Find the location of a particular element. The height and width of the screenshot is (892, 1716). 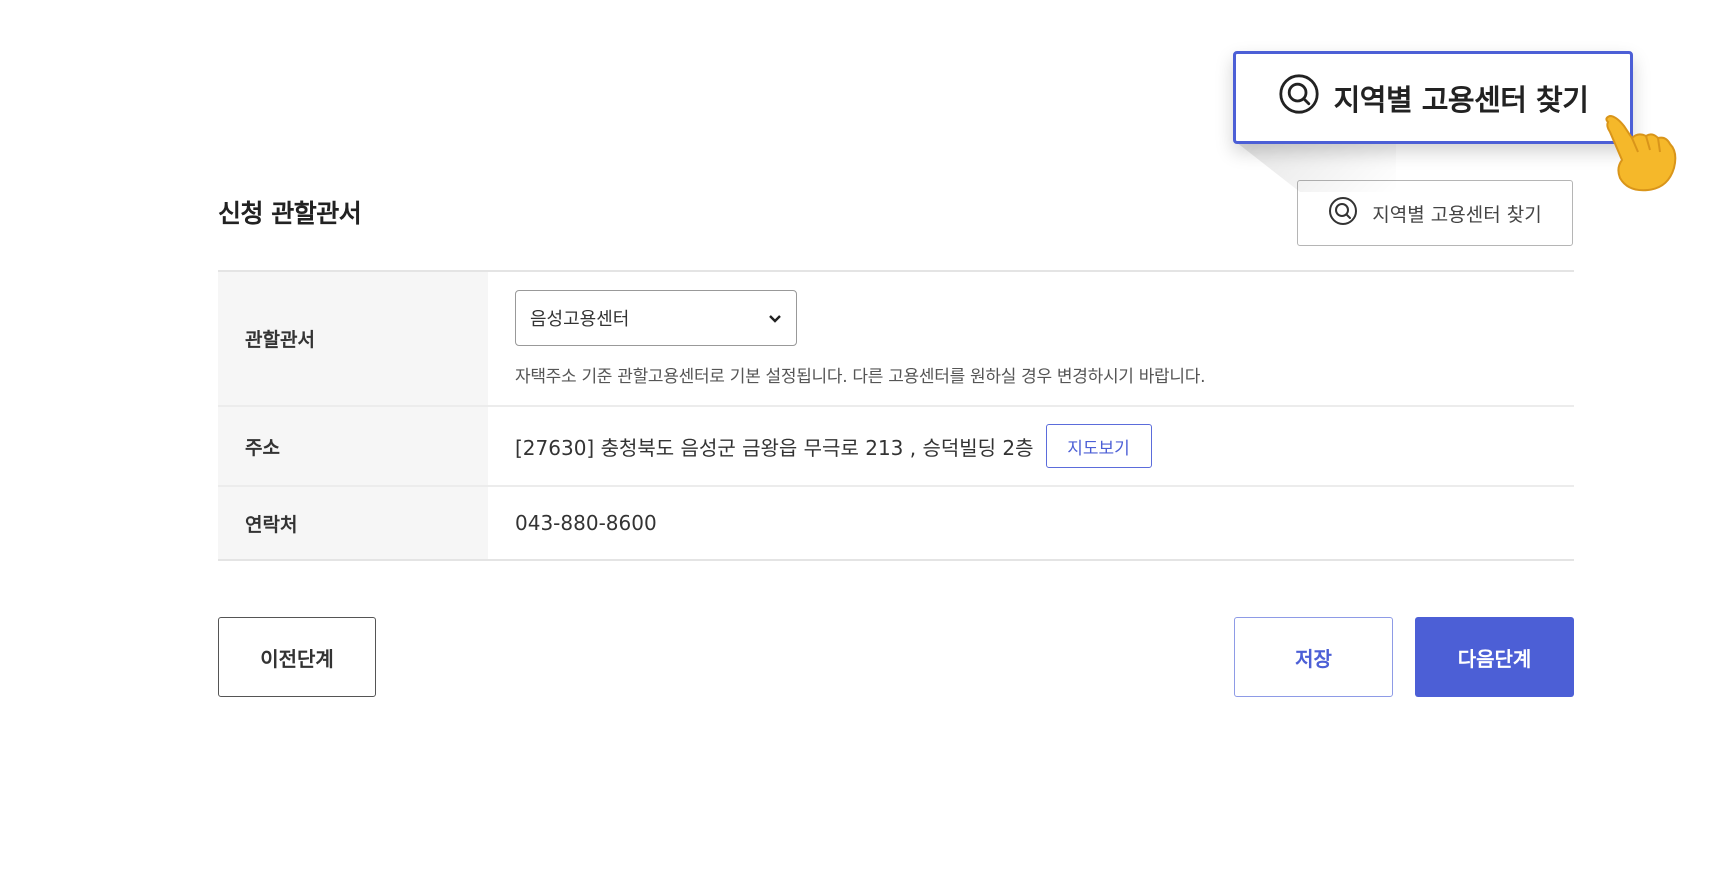

office-select-value: 음성고용센터 is located at coordinates (580, 319).